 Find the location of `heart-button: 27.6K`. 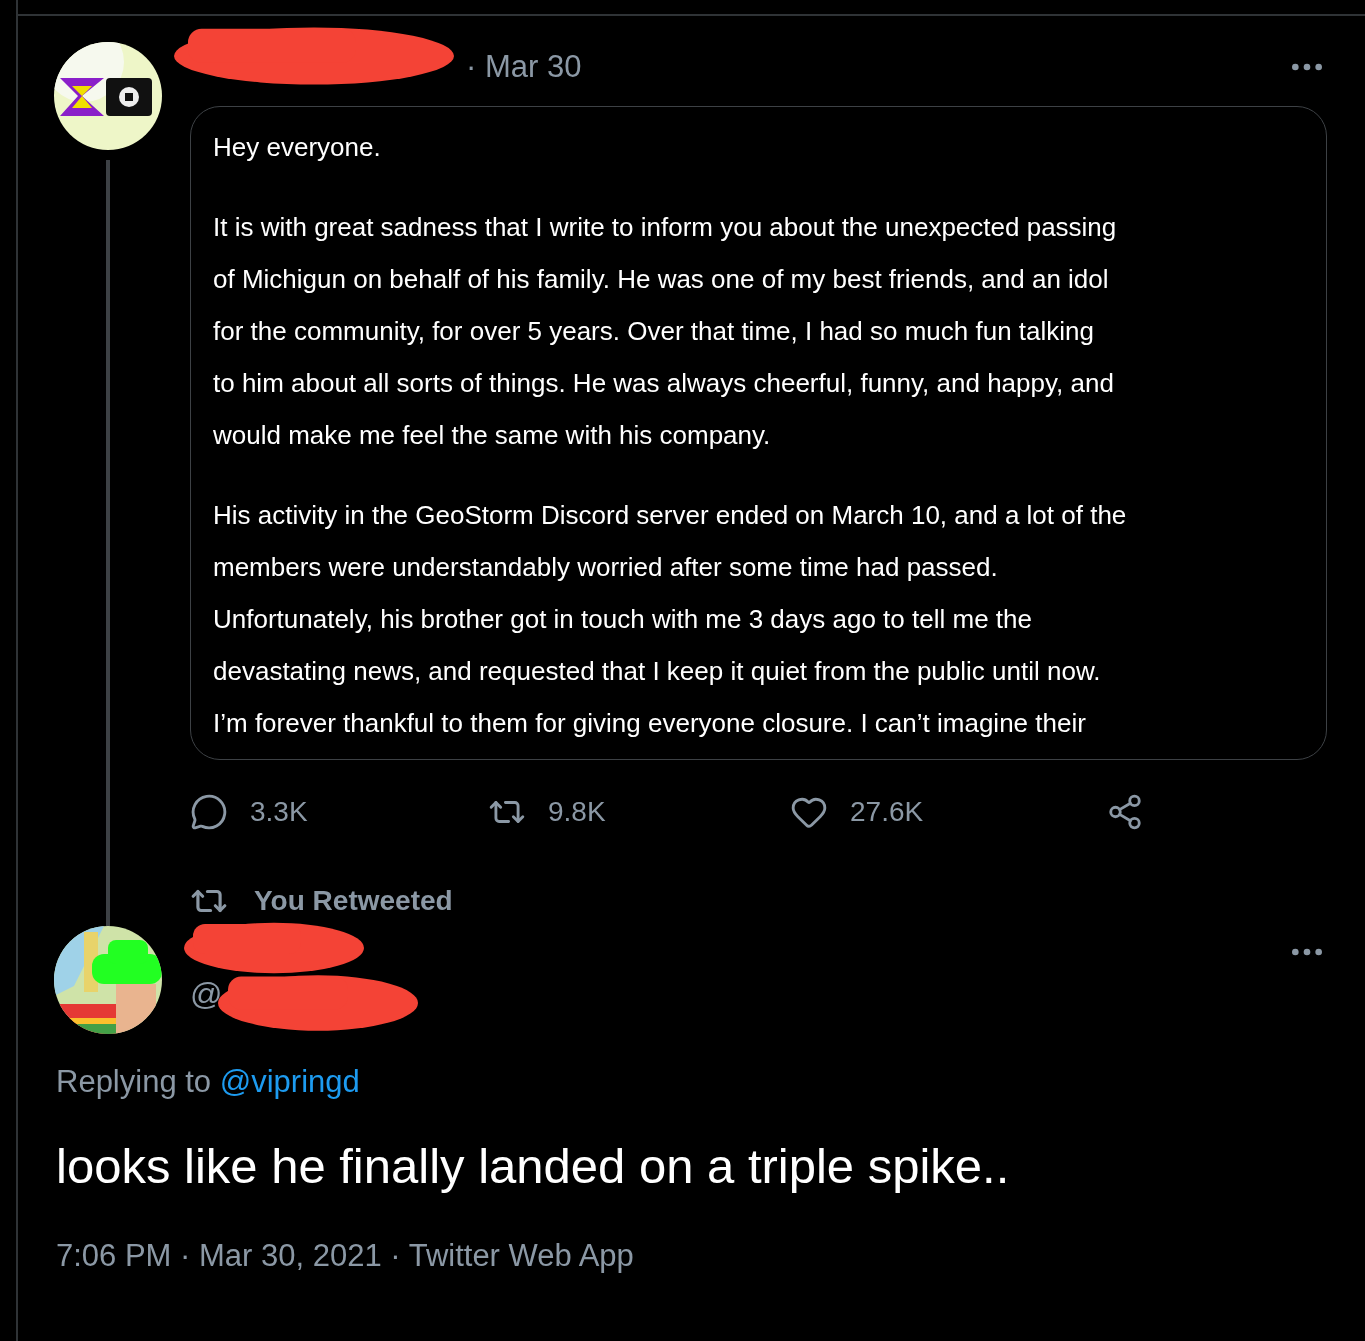

heart-button: 27.6K is located at coordinates (857, 812).